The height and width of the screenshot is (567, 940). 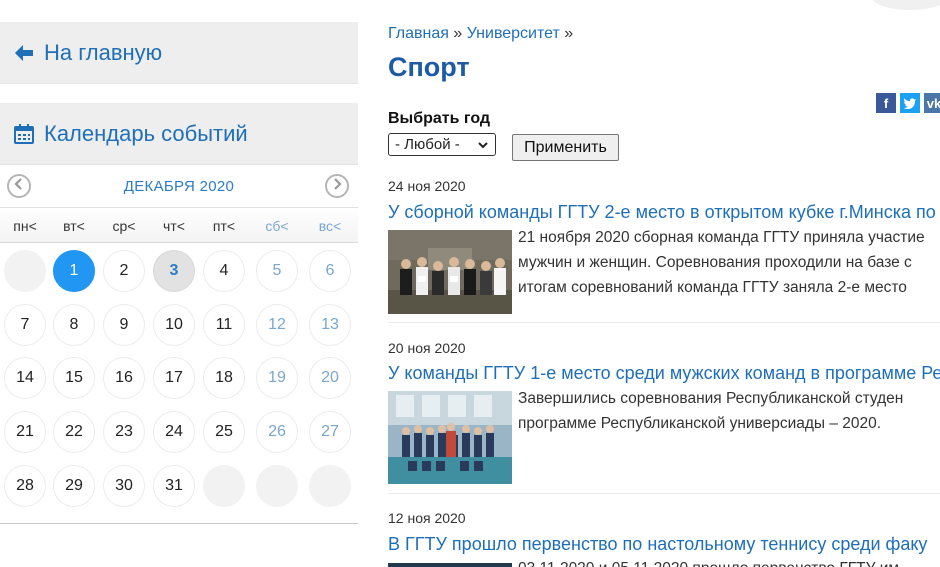 I want to click on calendar-day: 31, so click(x=174, y=486).